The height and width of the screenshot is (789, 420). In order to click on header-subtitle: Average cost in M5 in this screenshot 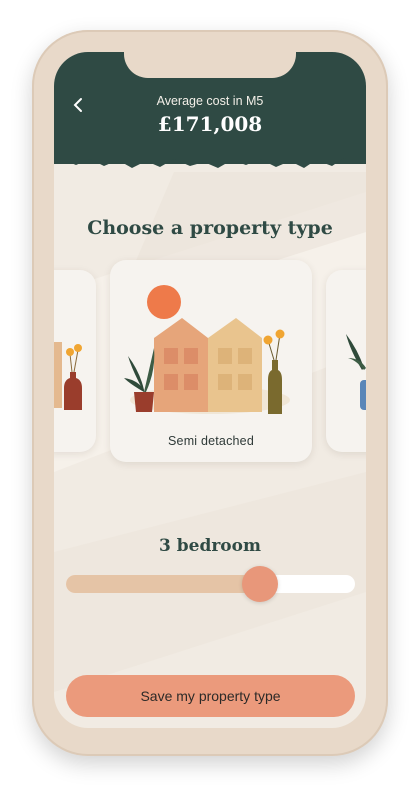, I will do `click(210, 101)`.